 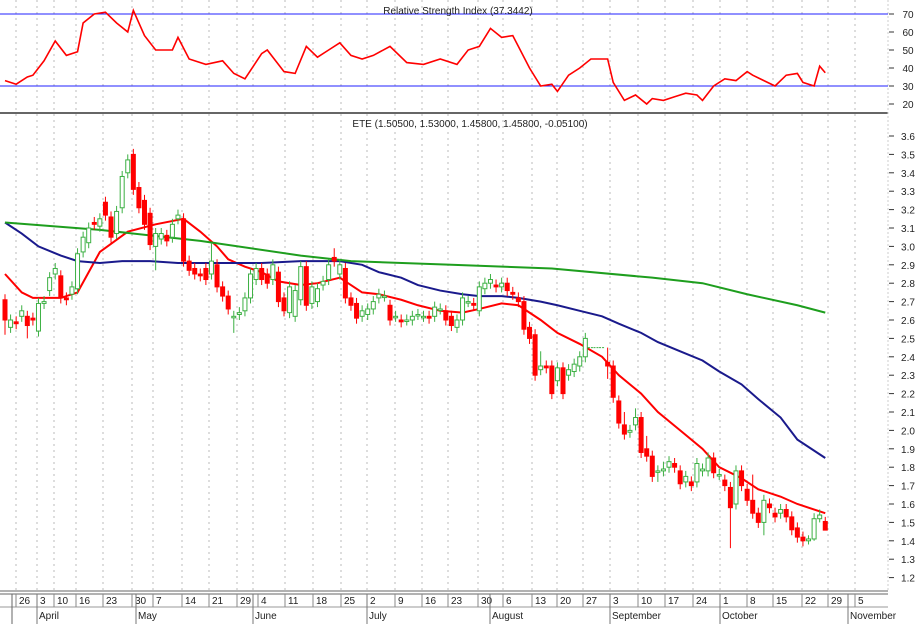 I want to click on day-tick-label: 10, so click(x=63, y=601).